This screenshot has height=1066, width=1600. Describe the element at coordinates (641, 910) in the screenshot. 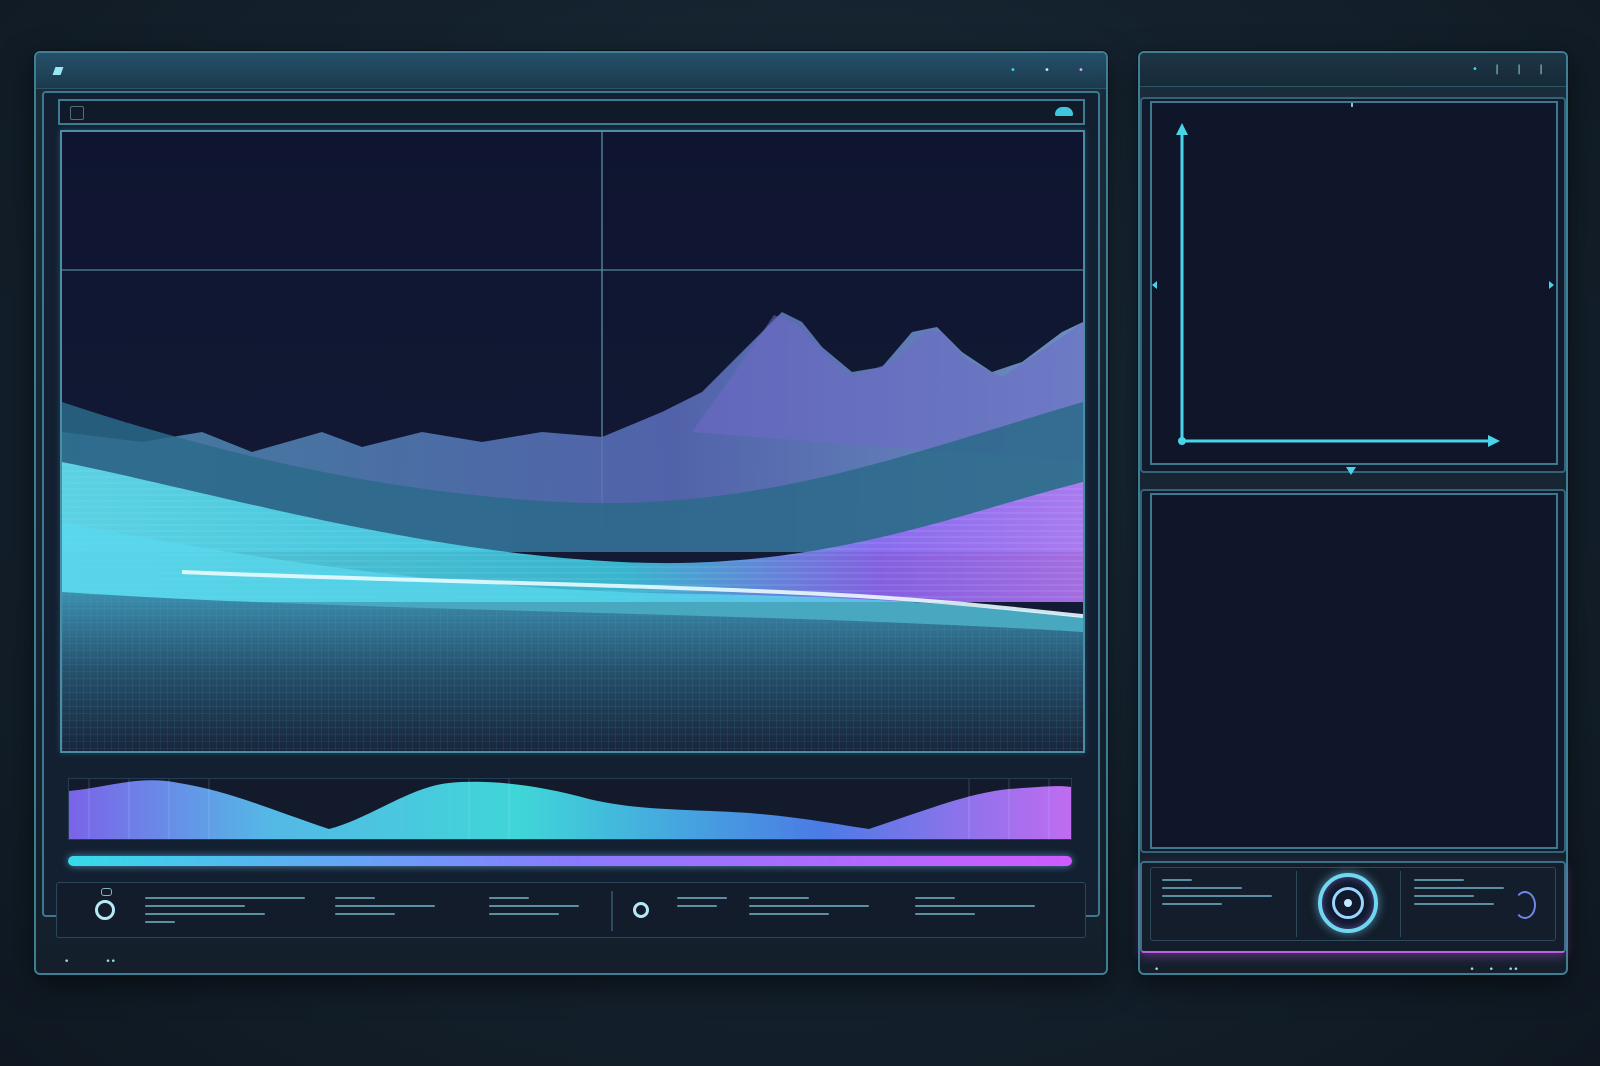

I see `mode-knob-icon` at that location.